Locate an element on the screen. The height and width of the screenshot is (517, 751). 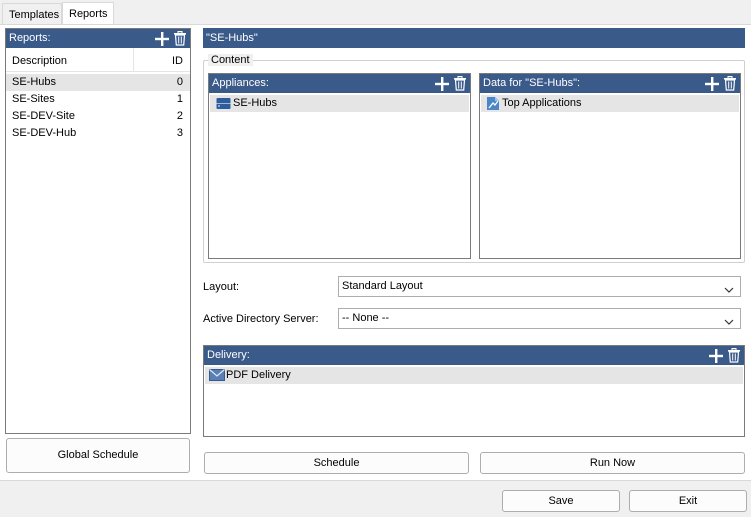
row-id: 2 is located at coordinates (179, 116).